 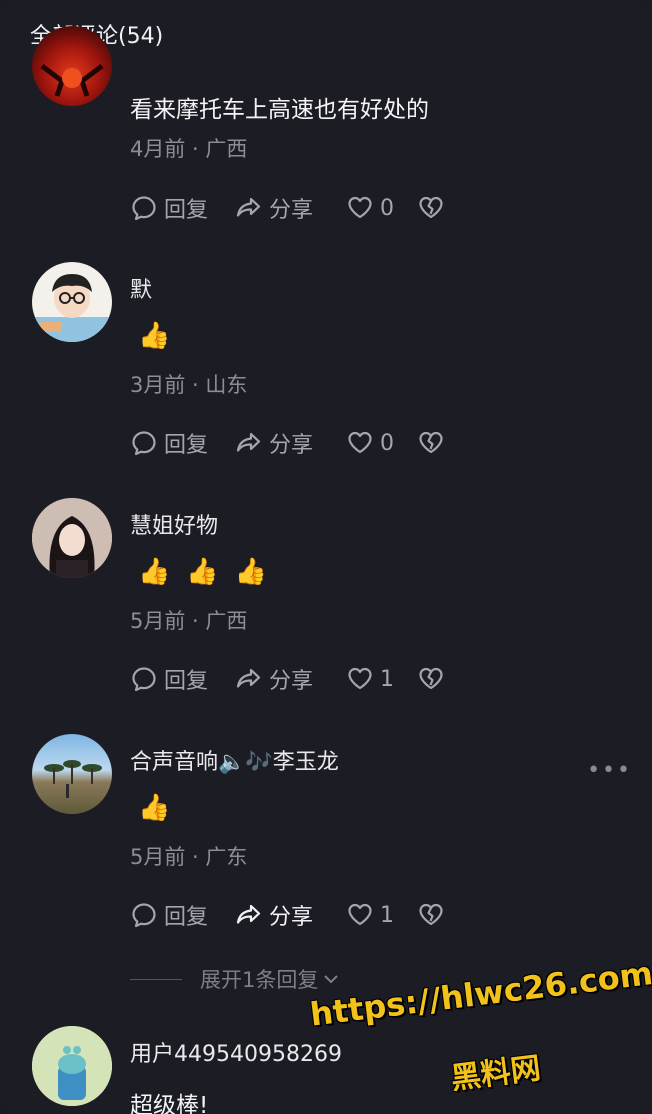 What do you see at coordinates (189, 385) in the screenshot?
I see `comment-meta: 3月前 · 山东` at bounding box center [189, 385].